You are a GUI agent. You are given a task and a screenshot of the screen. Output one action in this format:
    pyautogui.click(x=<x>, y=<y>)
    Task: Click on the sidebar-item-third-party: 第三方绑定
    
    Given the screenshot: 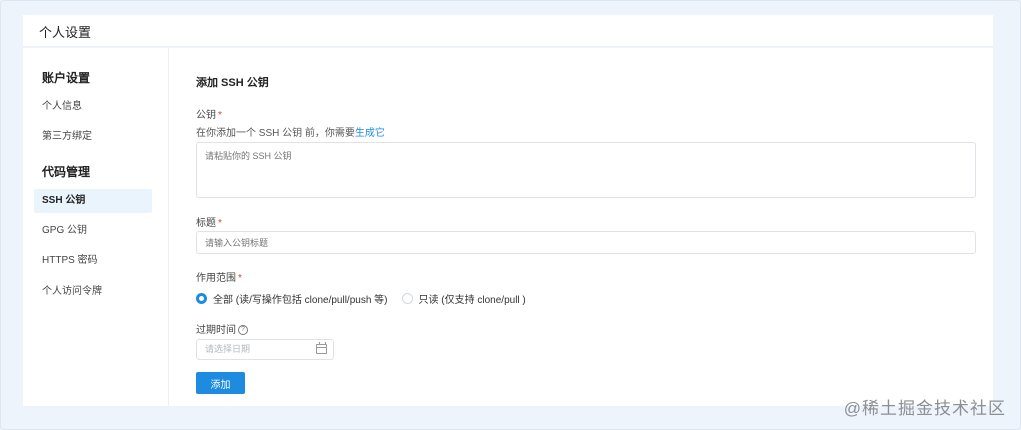 What is the action you would take?
    pyautogui.click(x=93, y=137)
    